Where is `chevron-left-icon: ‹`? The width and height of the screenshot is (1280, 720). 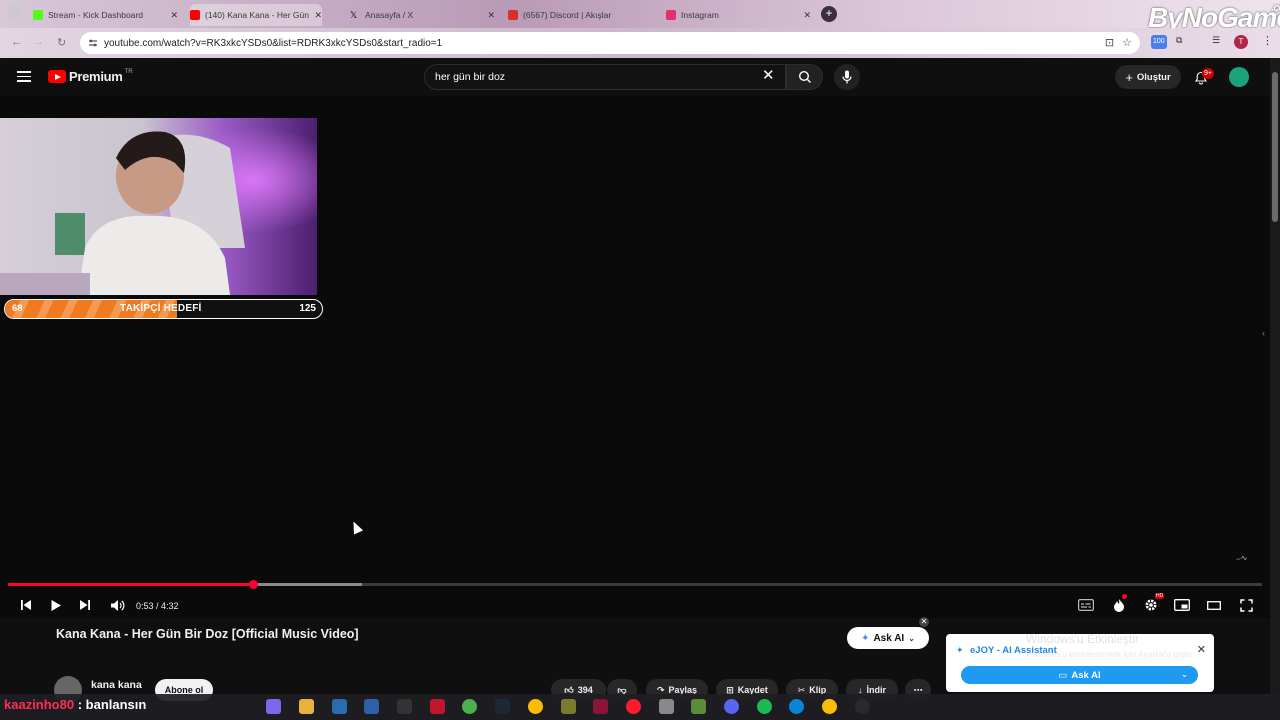
chevron-left-icon: ‹ is located at coordinates (1263, 333).